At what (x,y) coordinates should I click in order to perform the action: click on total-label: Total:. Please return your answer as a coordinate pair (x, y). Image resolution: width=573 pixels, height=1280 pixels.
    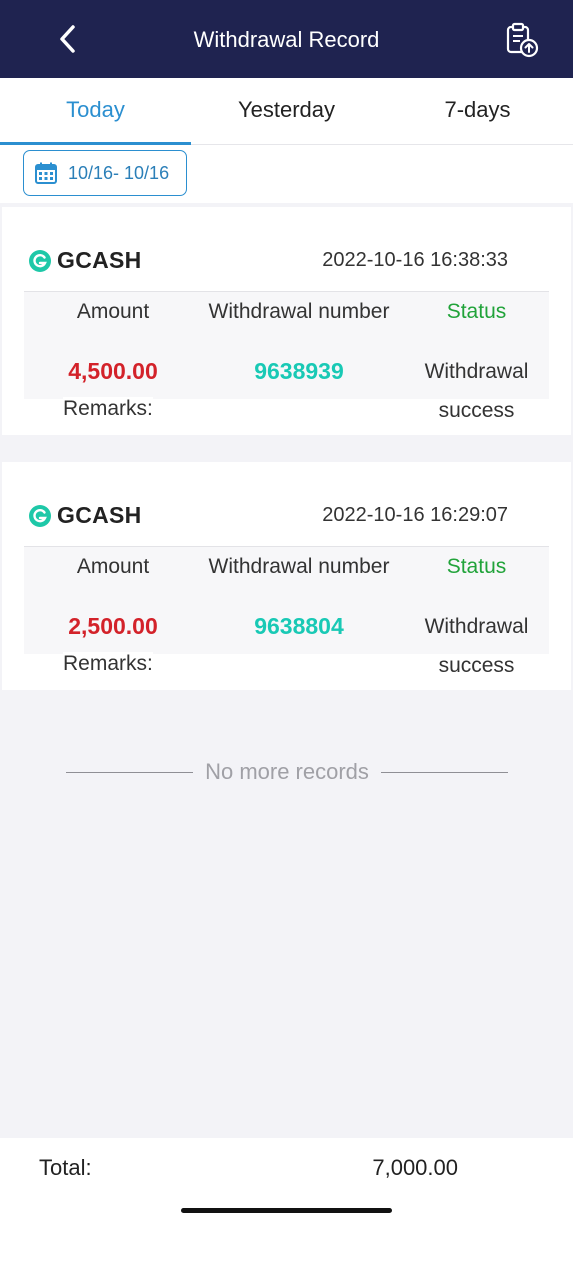
    Looking at the image, I should click on (65, 1167).